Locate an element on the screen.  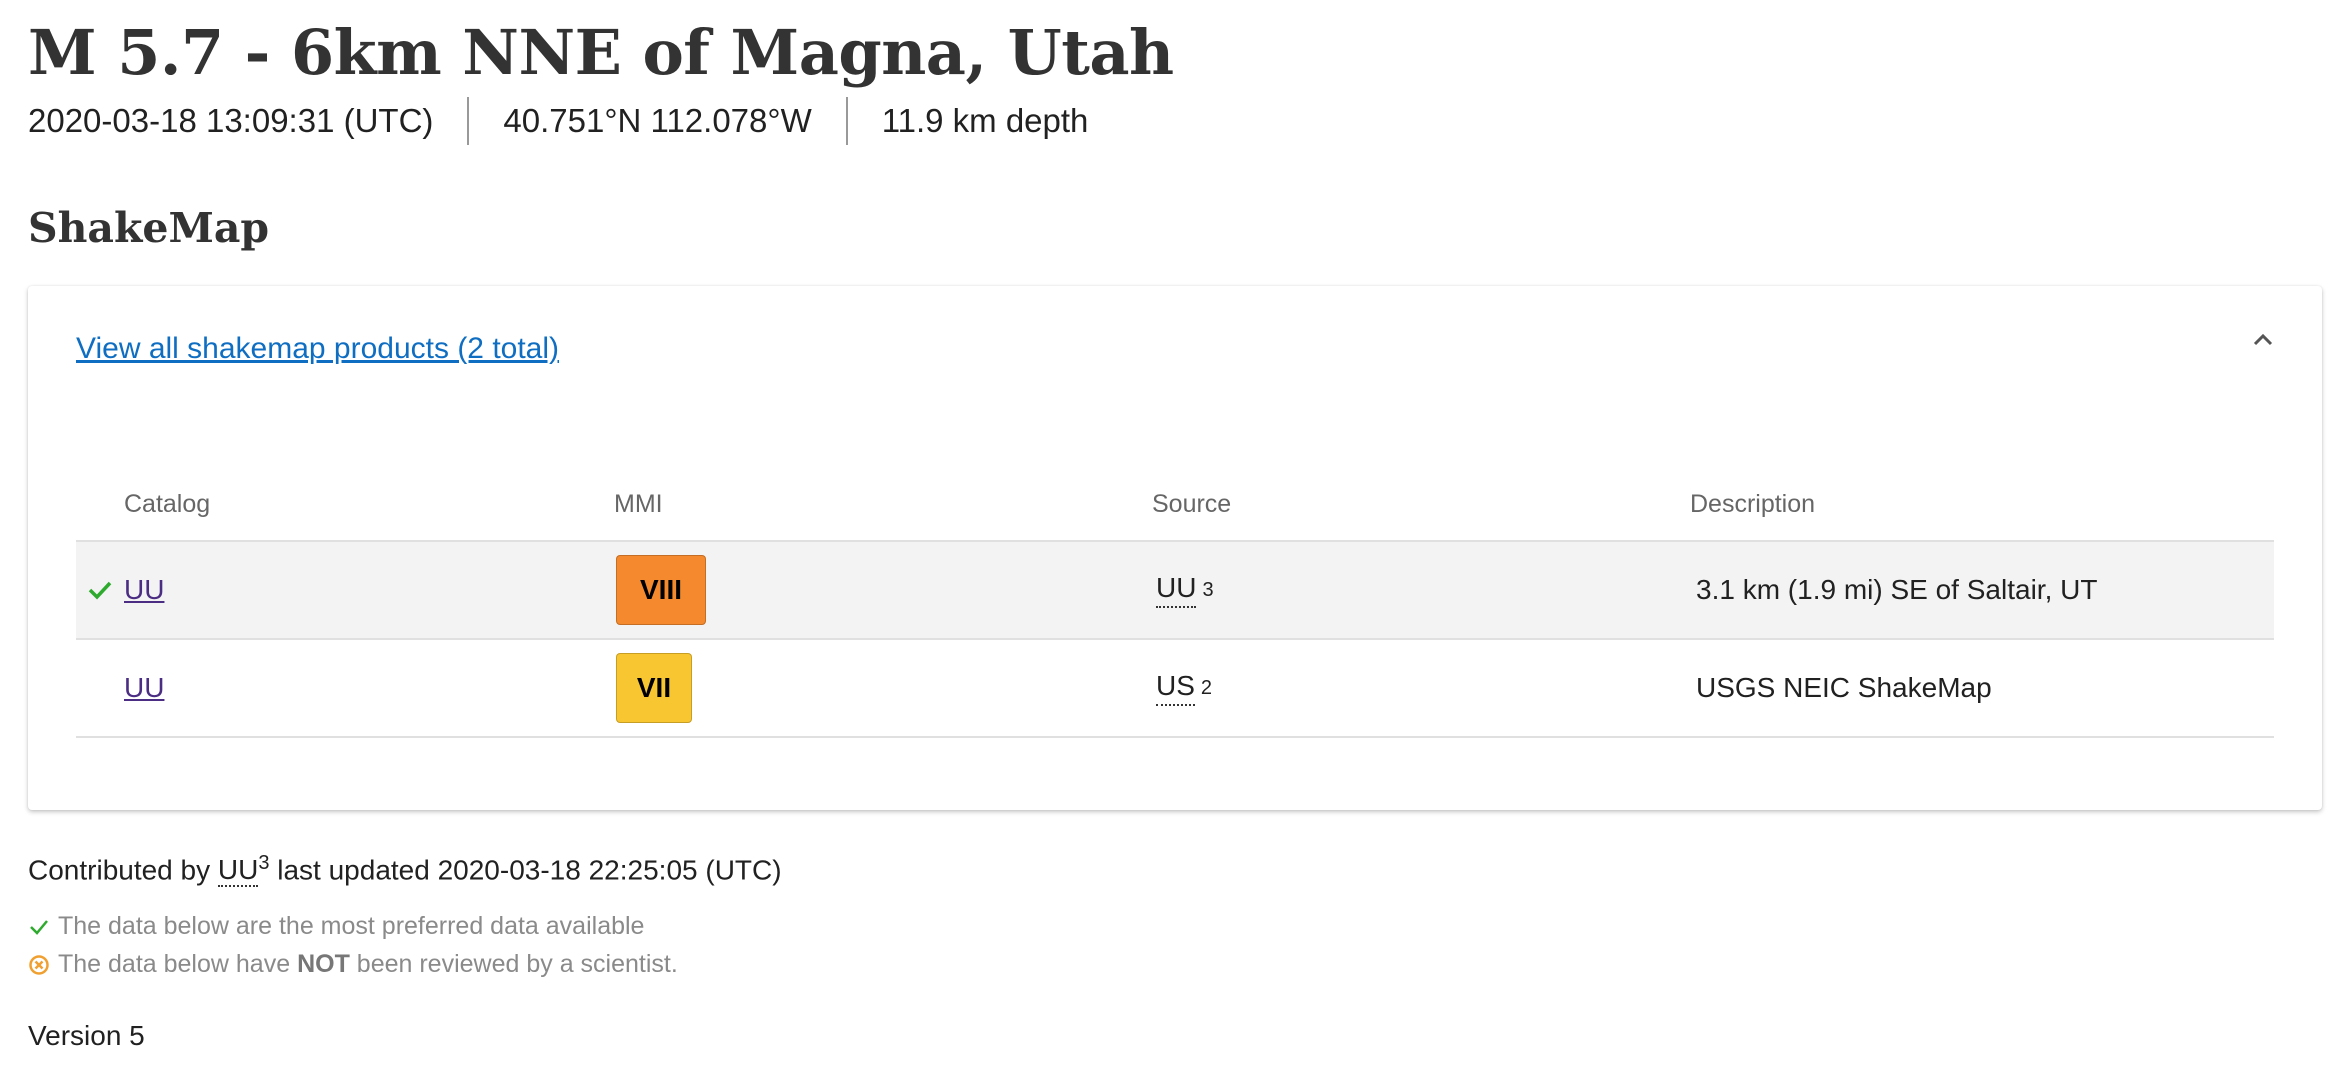
source-sup: 3 is located at coordinates (1208, 589).